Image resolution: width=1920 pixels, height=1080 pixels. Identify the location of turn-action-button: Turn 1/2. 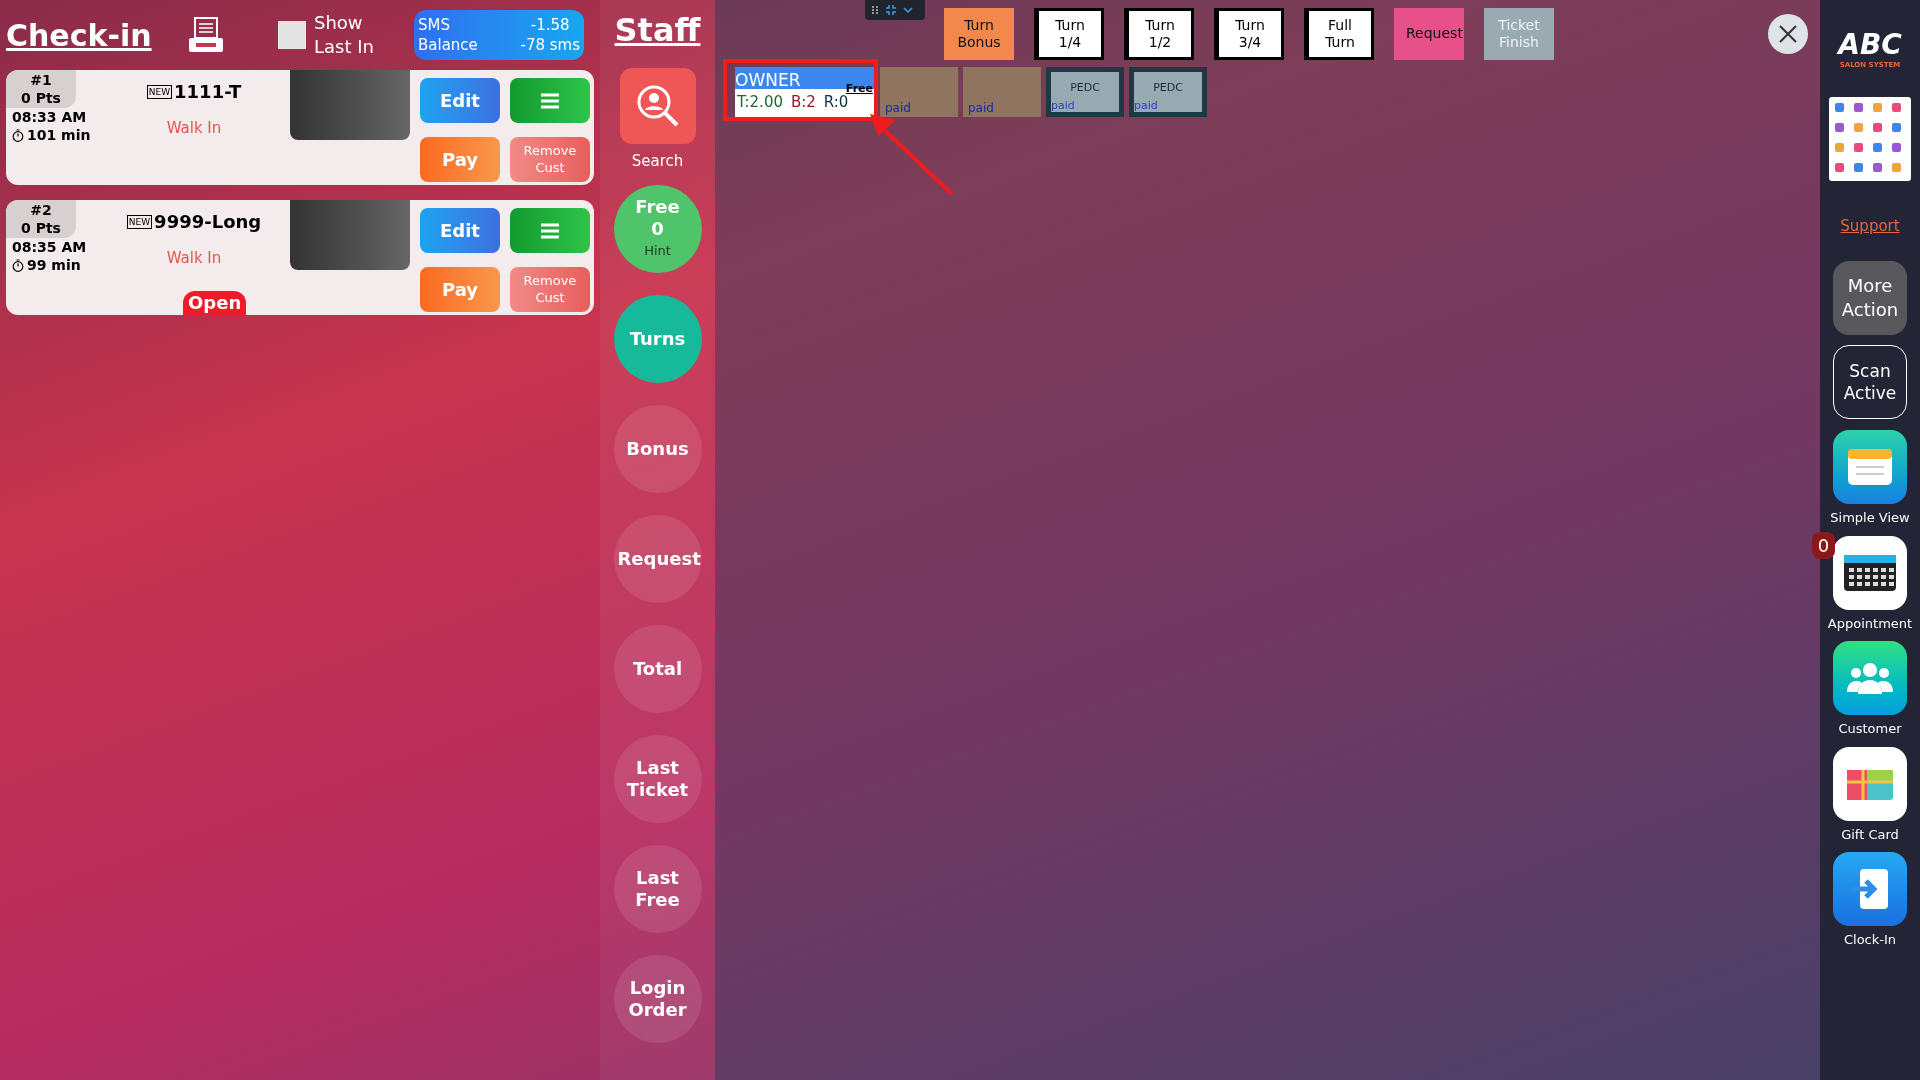
(1159, 33).